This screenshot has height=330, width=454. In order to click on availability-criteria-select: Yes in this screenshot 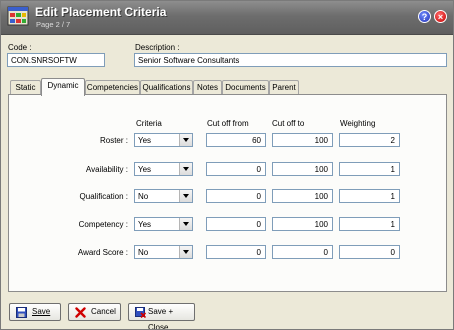, I will do `click(163, 169)`.